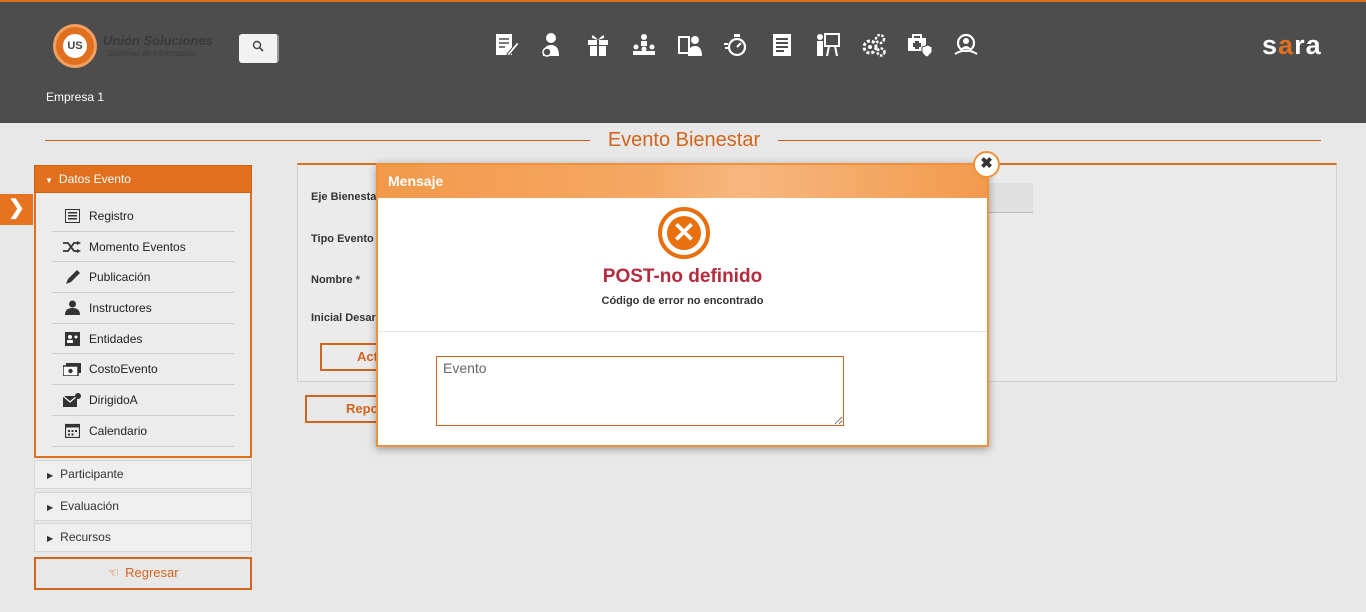 The height and width of the screenshot is (612, 1366). Describe the element at coordinates (608, 45) in the screenshot. I see `gift-icon` at that location.